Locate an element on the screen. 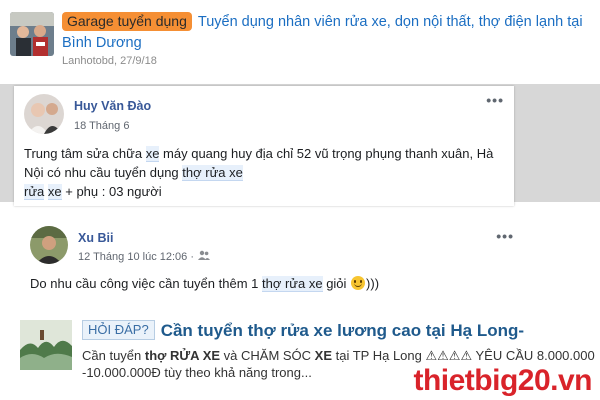 Image resolution: width=600 pixels, height=400 pixels. post-author-name: Huy Văn Đào is located at coordinates (112, 106).